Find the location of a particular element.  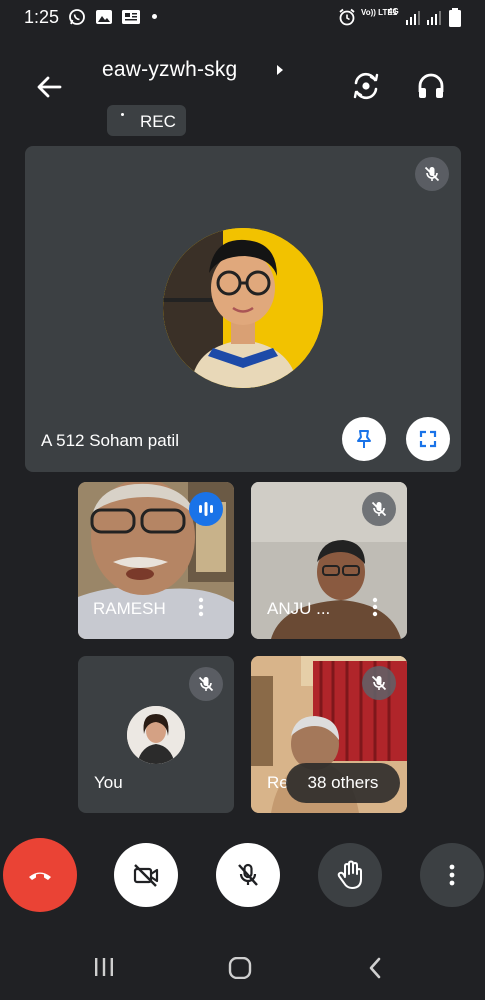

mic-off-button is located at coordinates (248, 875).